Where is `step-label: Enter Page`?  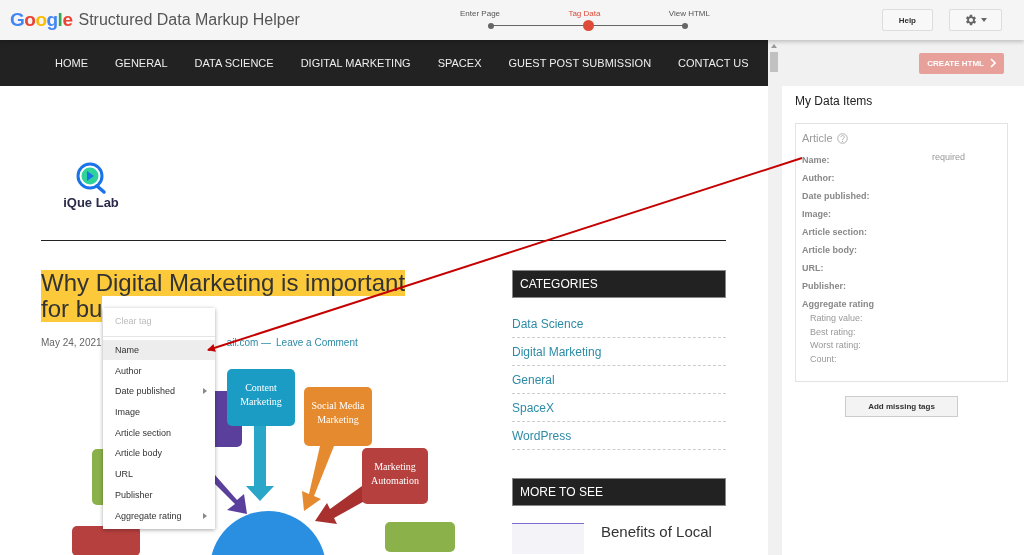 step-label: Enter Page is located at coordinates (480, 13).